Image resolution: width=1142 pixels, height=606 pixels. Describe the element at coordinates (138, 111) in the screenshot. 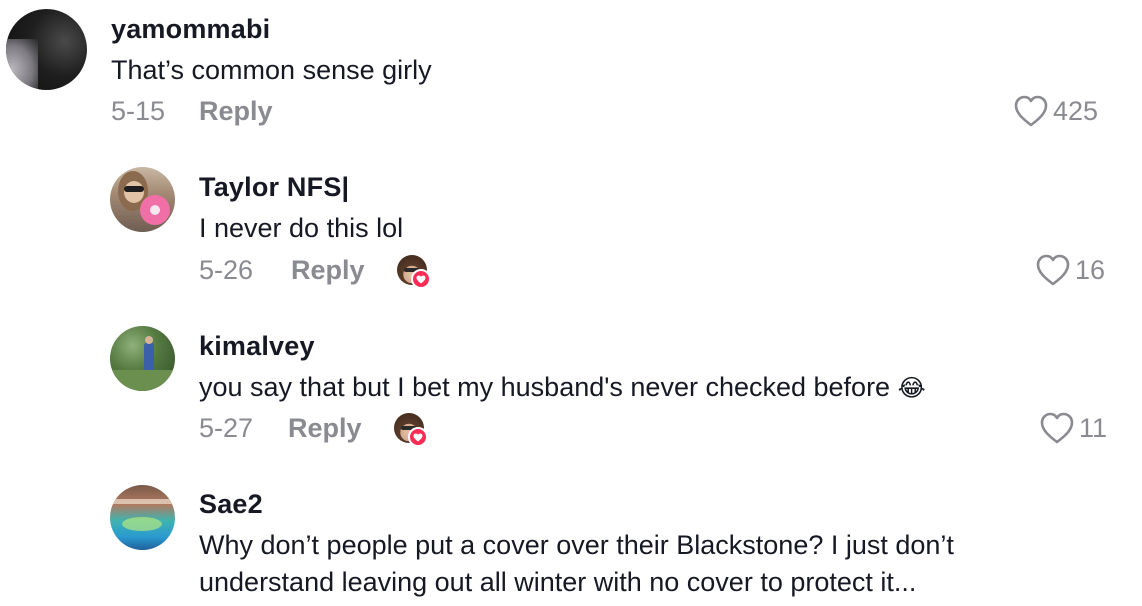

I see `comment-date: 5-15` at that location.